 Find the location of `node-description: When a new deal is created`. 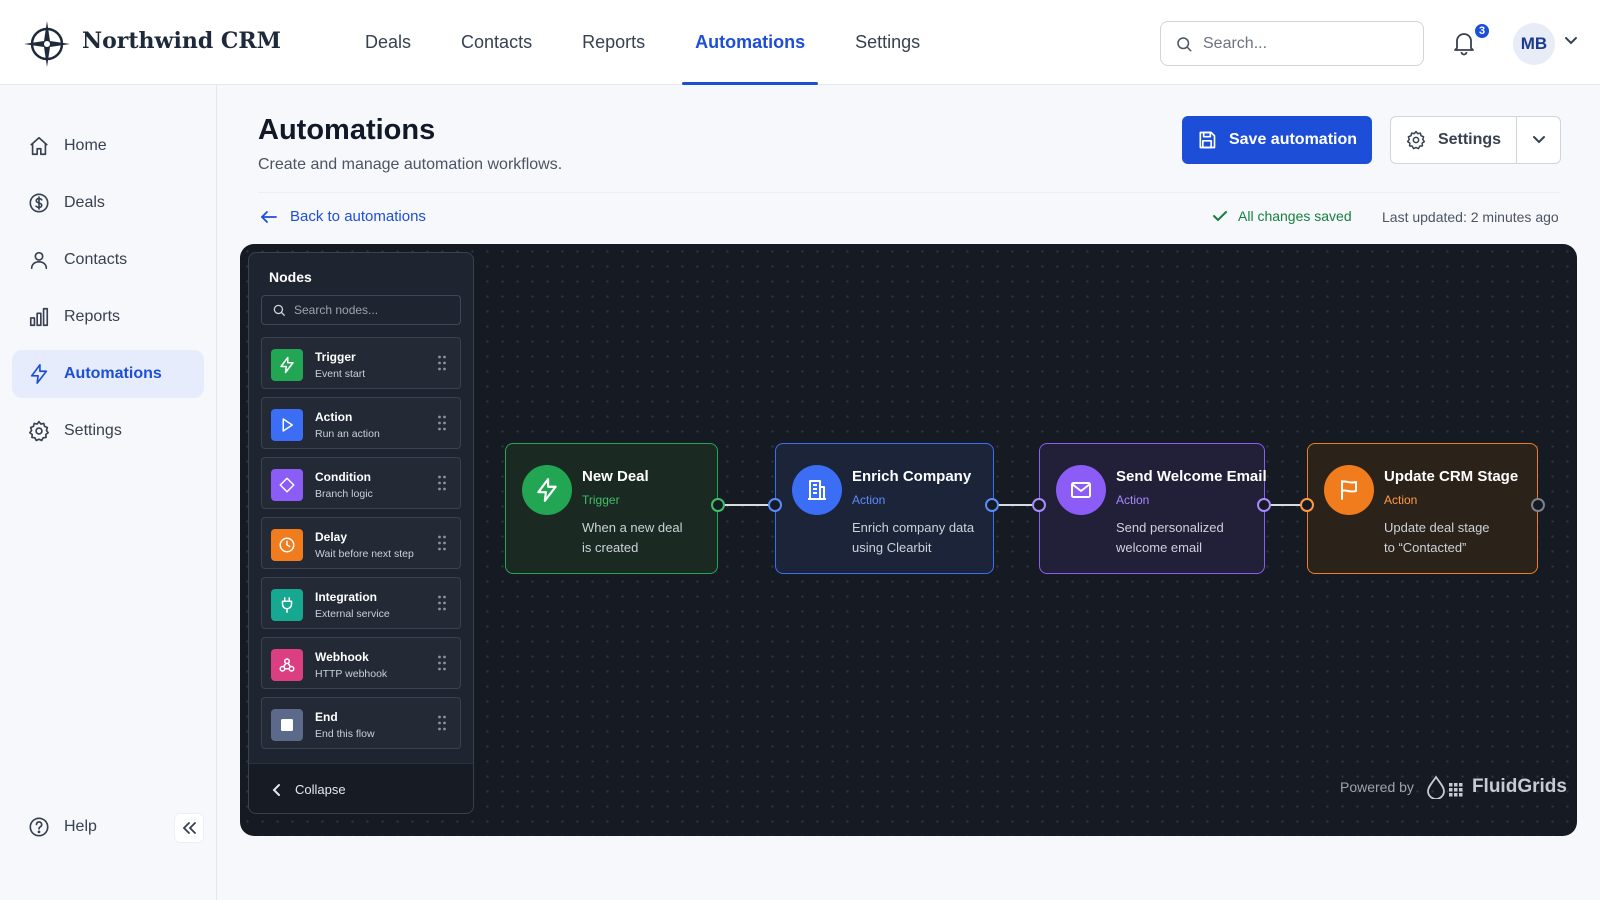

node-description: When a new deal is created is located at coordinates (632, 538).